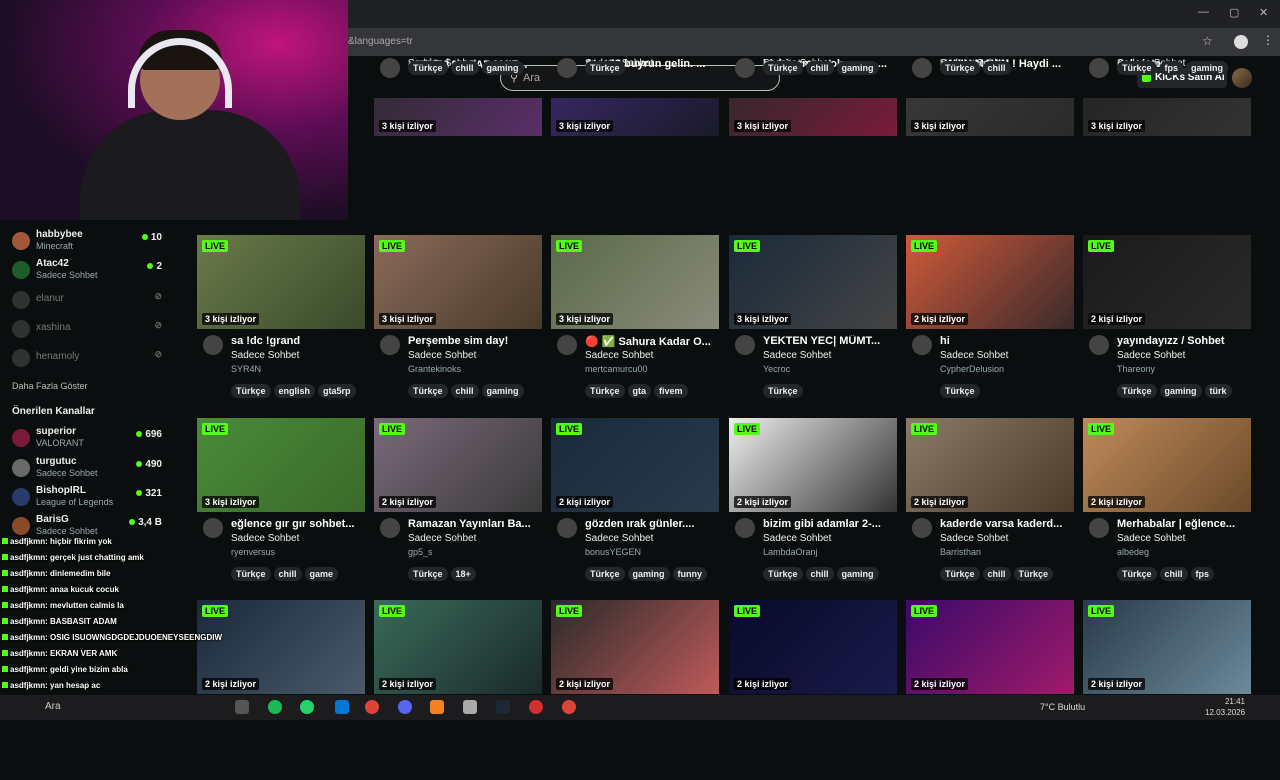  Describe the element at coordinates (1207, 41) in the screenshot. I see `bookmark-star-icon: ☆` at that location.